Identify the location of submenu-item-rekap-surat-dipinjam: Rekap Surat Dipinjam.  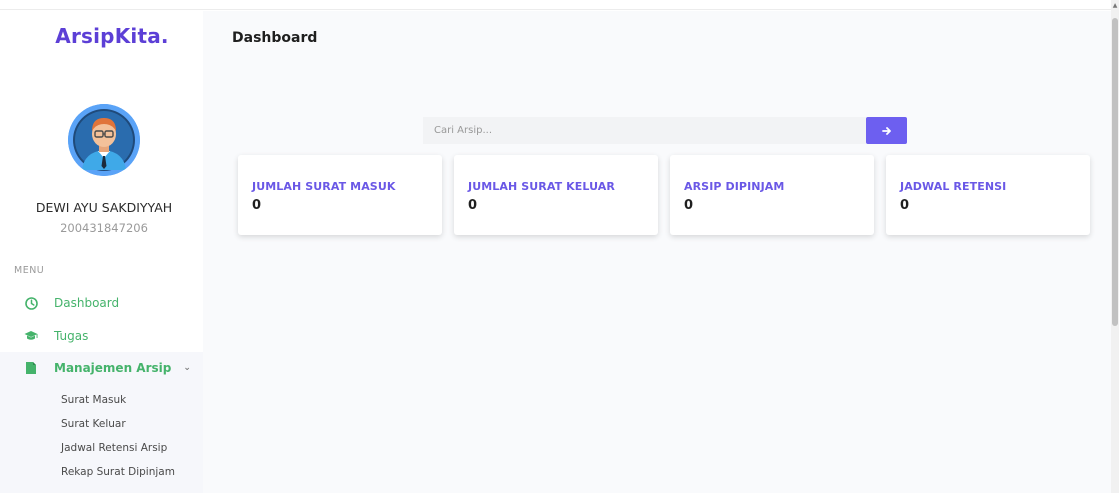
(118, 472).